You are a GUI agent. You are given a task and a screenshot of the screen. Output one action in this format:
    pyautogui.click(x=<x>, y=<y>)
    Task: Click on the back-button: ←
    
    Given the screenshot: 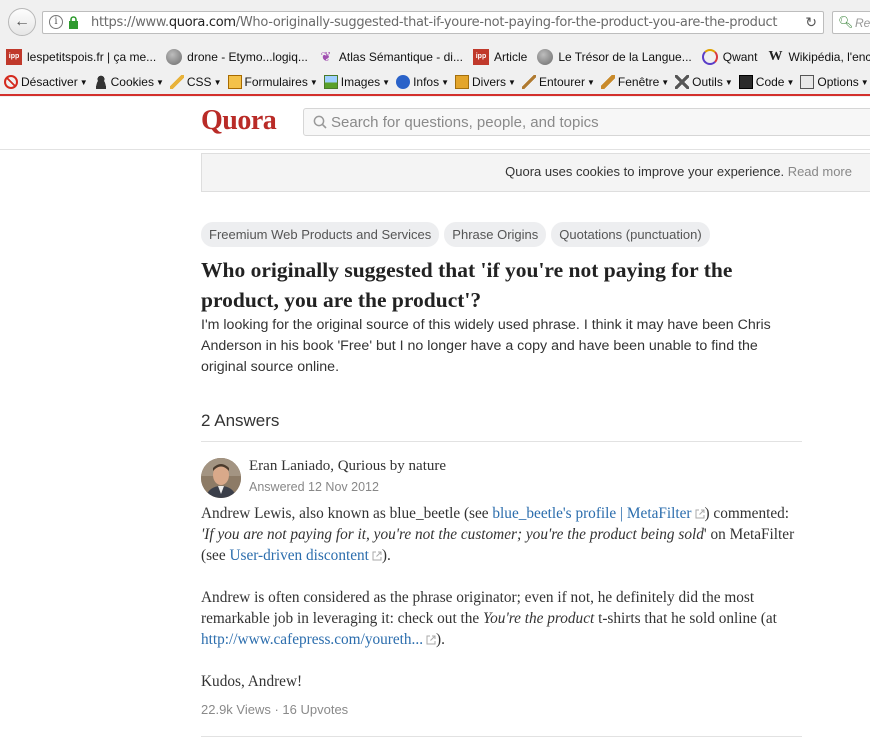 What is the action you would take?
    pyautogui.click(x=22, y=22)
    